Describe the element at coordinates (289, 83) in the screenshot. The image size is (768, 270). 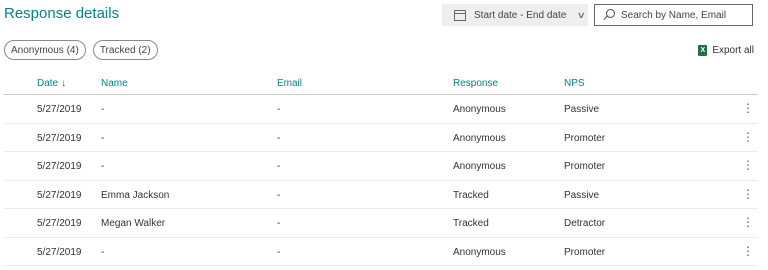
I see `column-header-email: Email` at that location.